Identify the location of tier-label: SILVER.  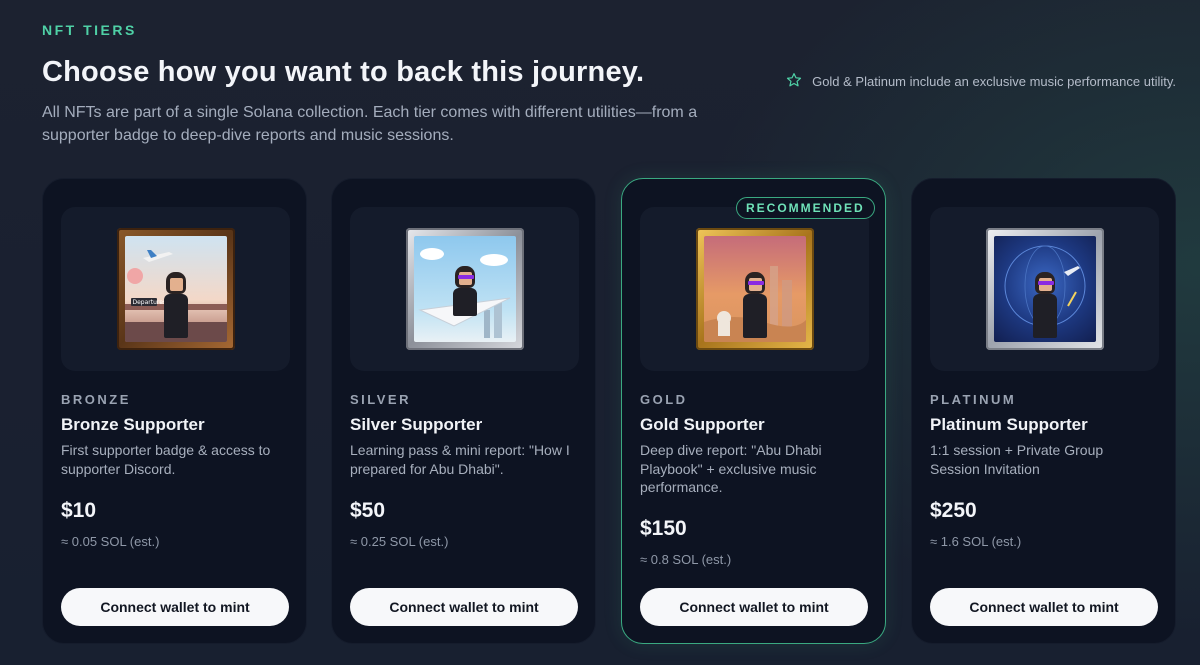
(380, 399).